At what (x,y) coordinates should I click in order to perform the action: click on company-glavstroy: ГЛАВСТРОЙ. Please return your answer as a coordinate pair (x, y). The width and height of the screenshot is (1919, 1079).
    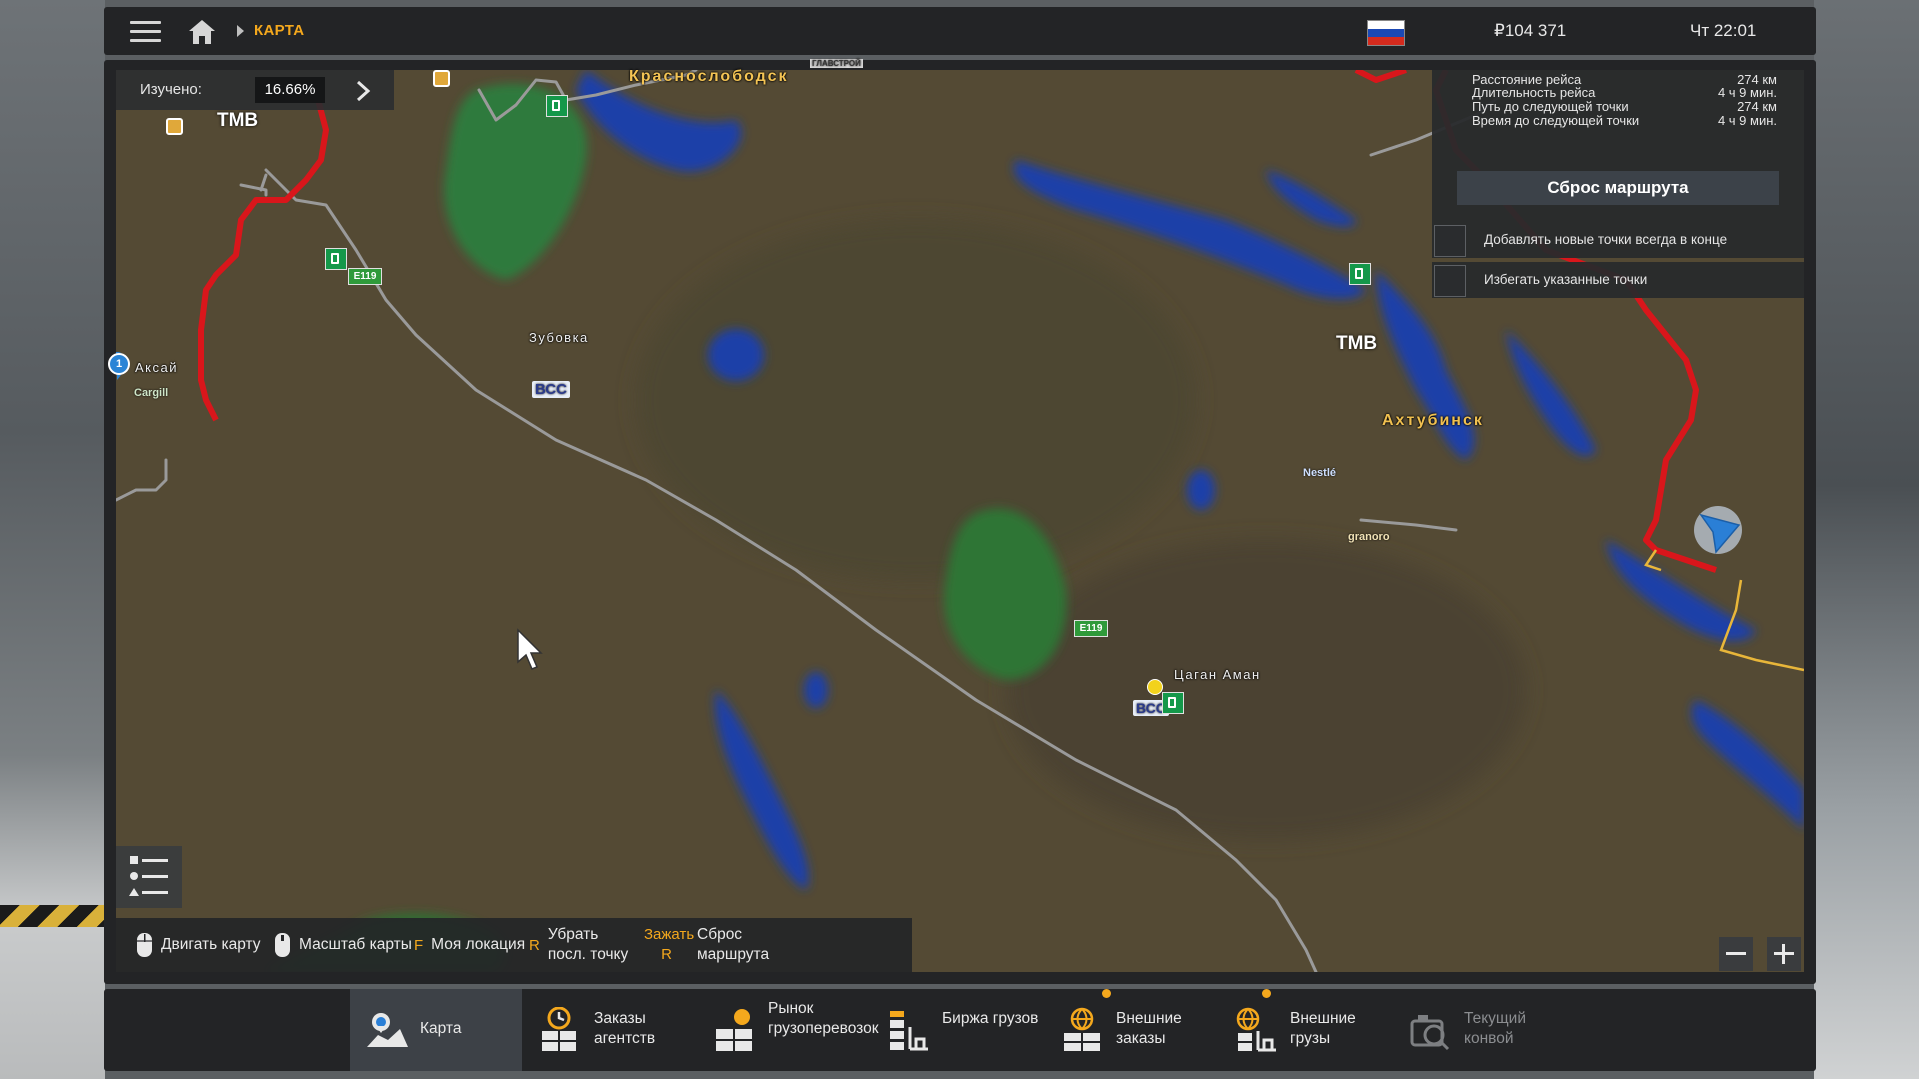
    Looking at the image, I should click on (836, 63).